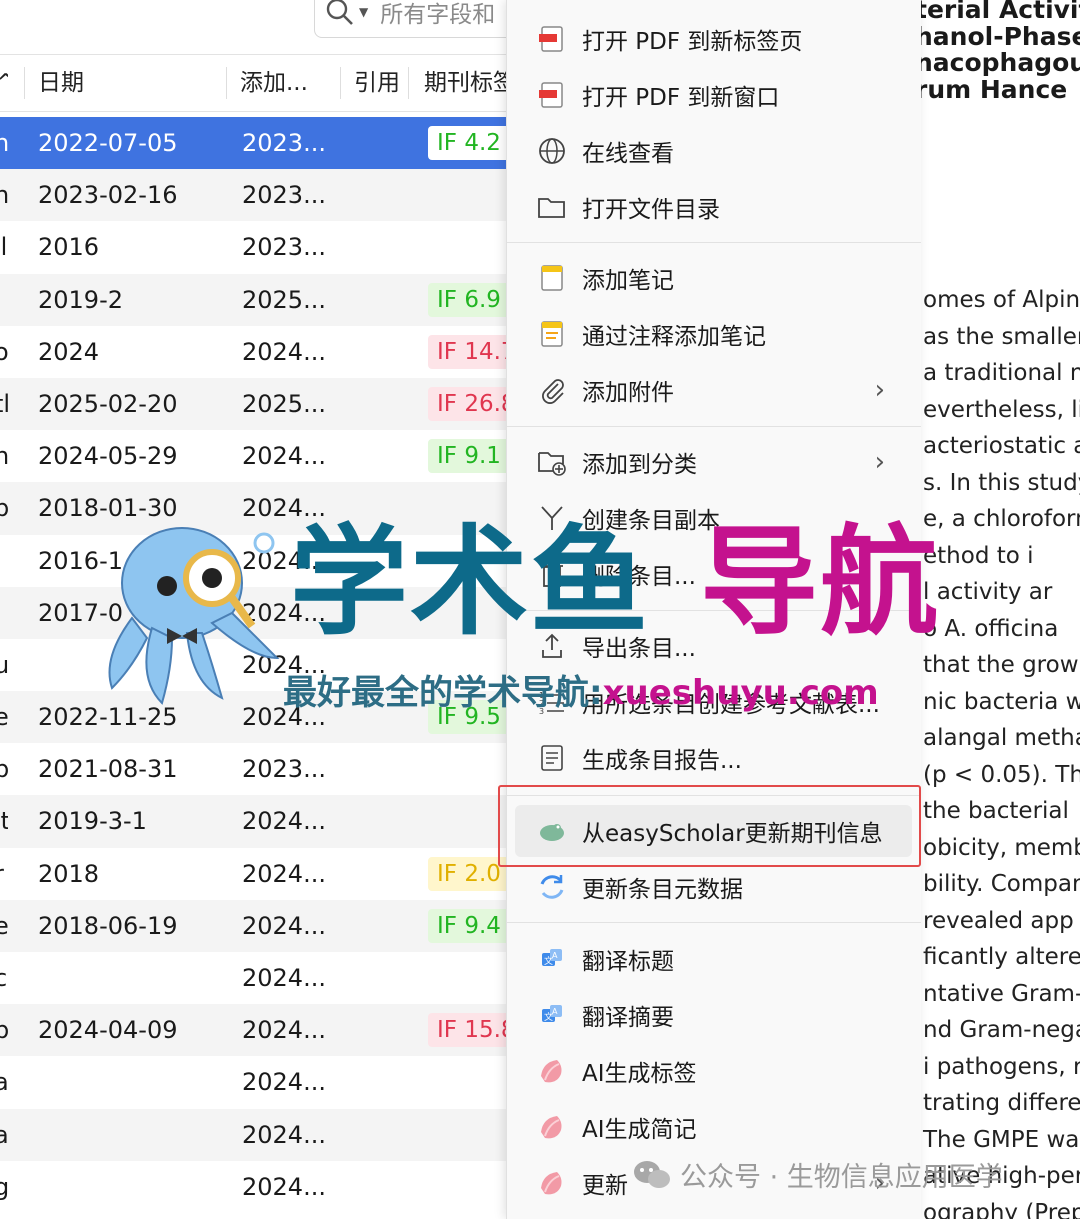 This screenshot has width=1080, height=1219. What do you see at coordinates (841, 1177) in the screenshot?
I see `wechat-account-label: 公众号 · 生物信息应用医学` at bounding box center [841, 1177].